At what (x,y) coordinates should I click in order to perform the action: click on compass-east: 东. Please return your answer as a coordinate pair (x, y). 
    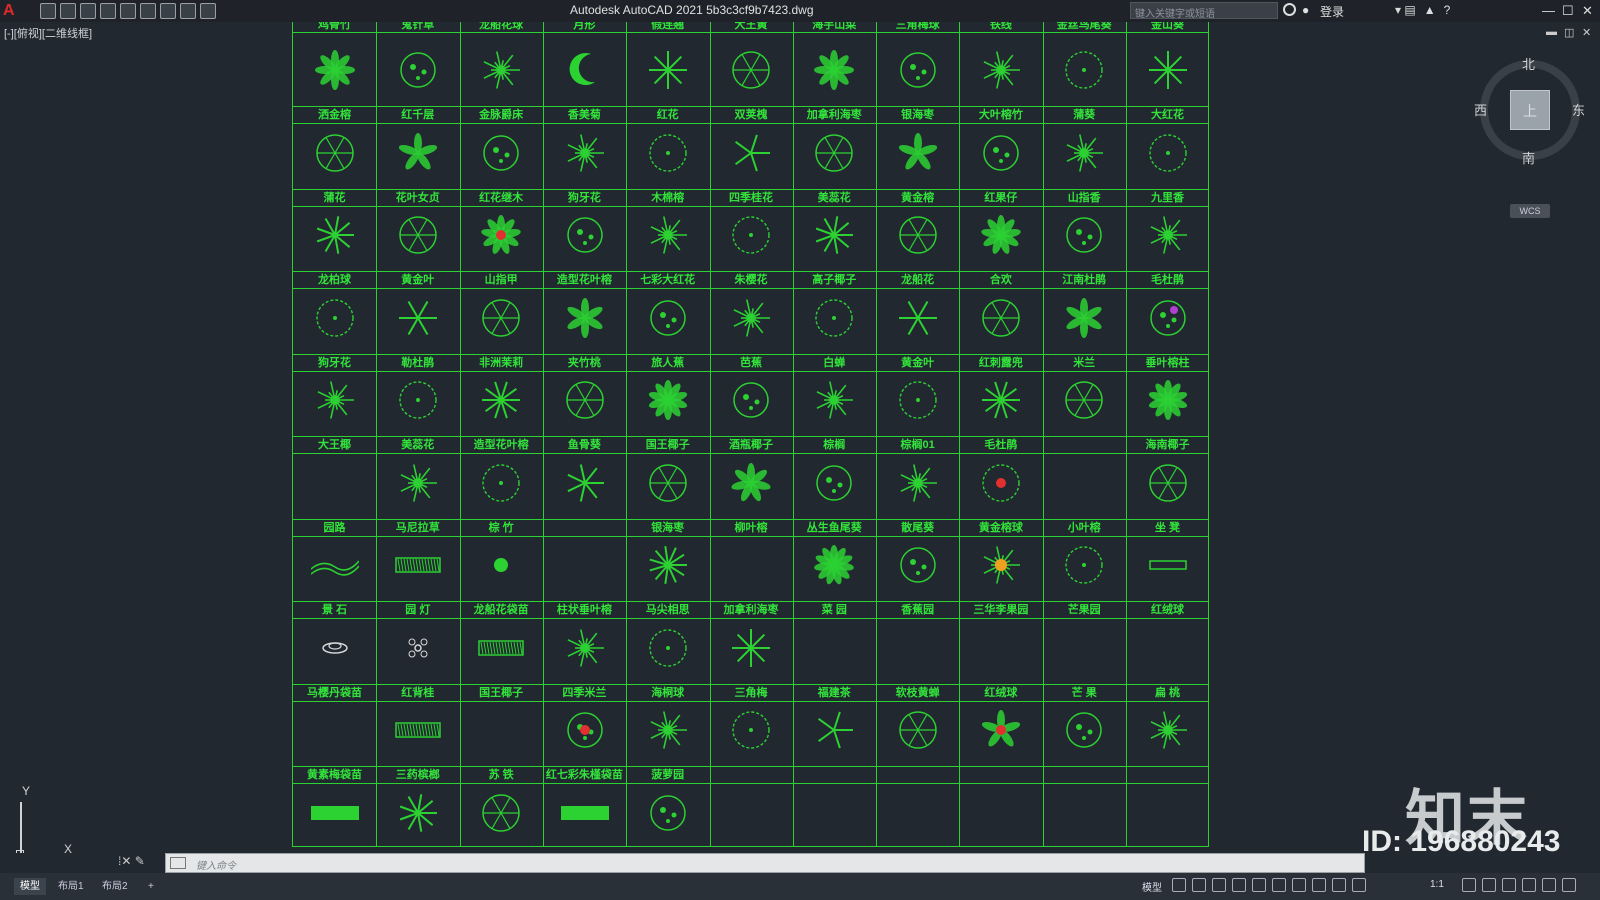
    Looking at the image, I should click on (1578, 109).